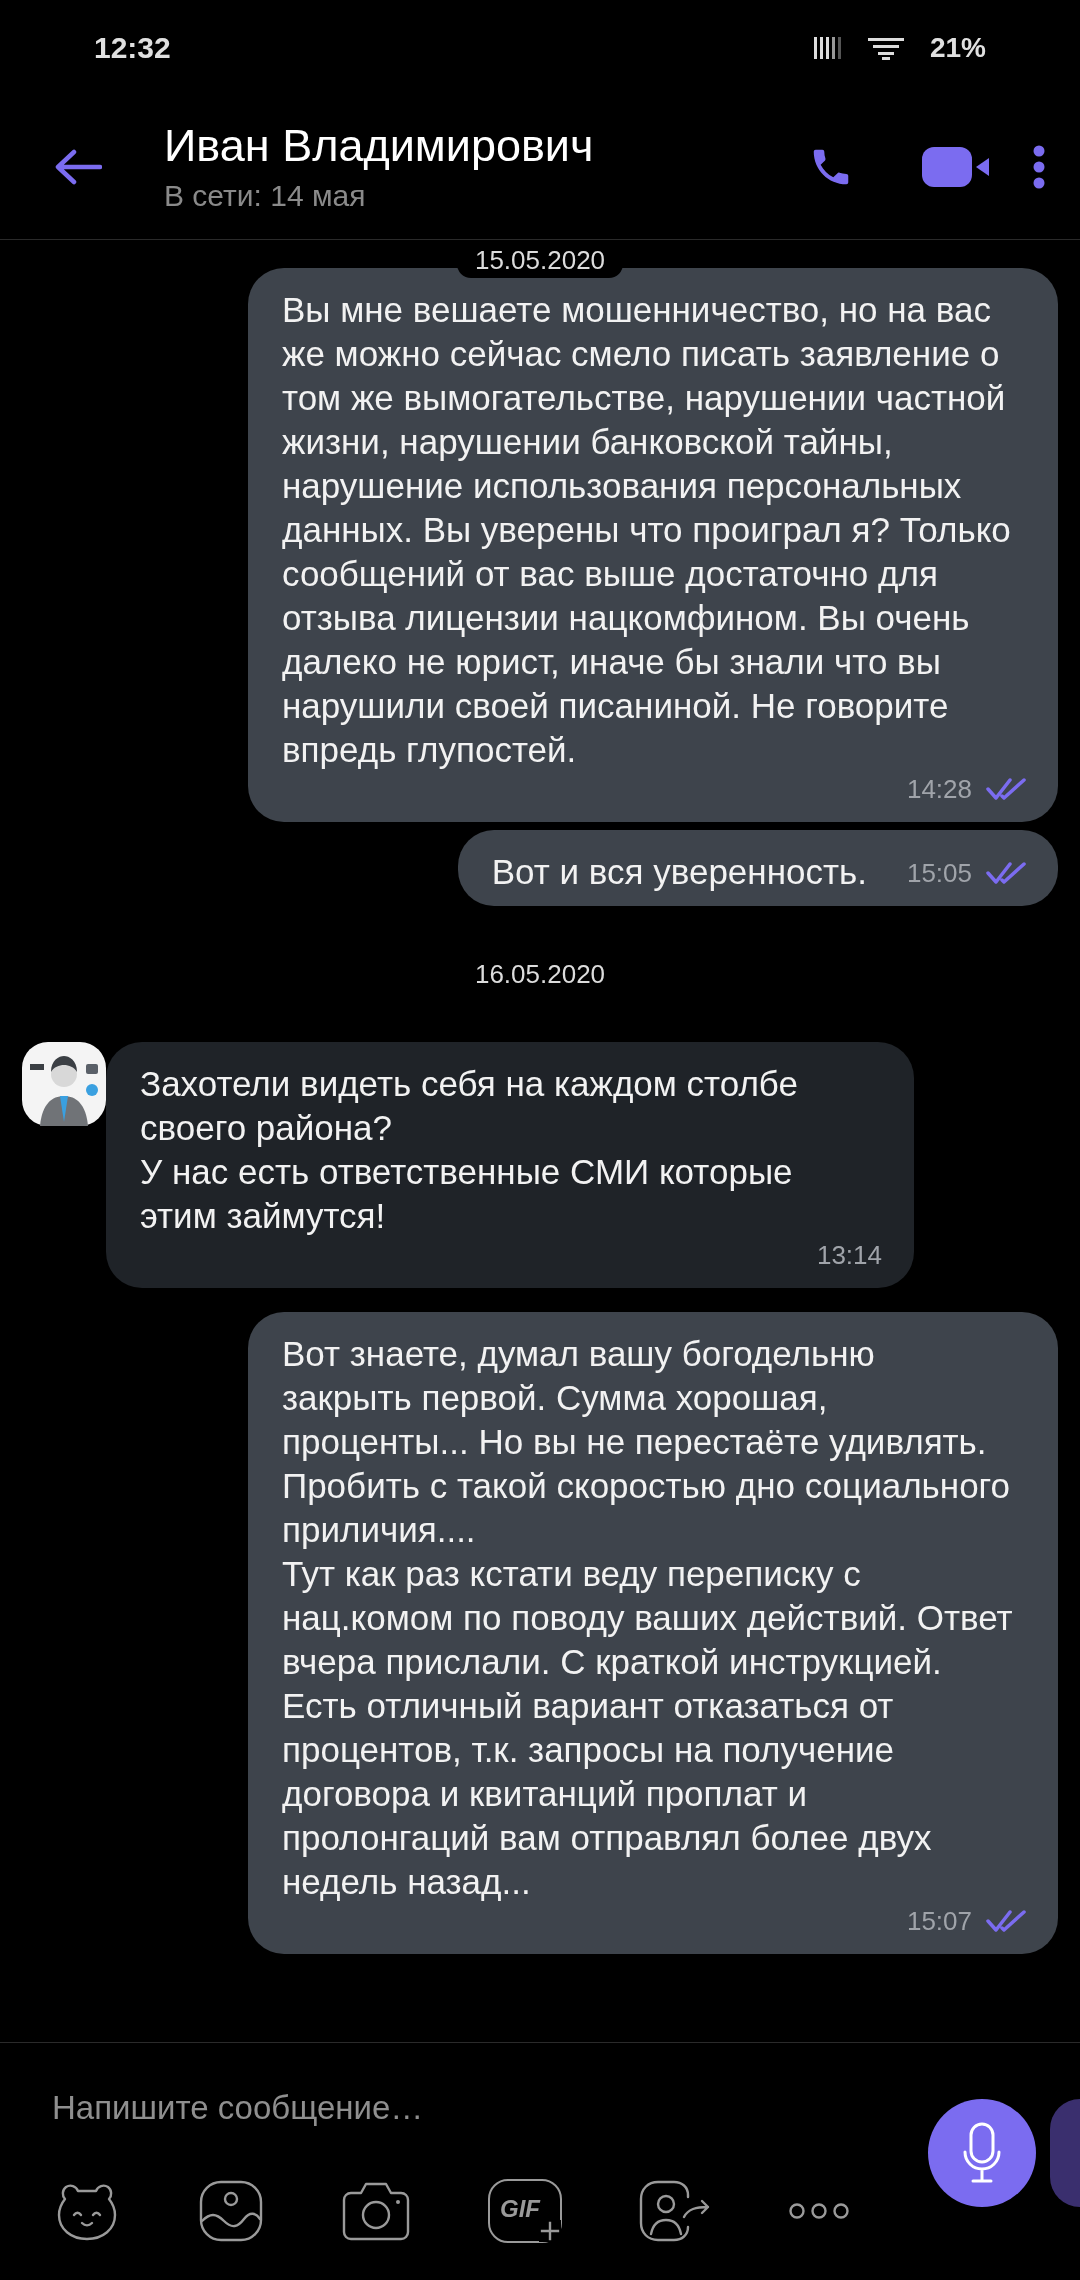  Describe the element at coordinates (939, 1921) in the screenshot. I see `message-time: 15:07` at that location.